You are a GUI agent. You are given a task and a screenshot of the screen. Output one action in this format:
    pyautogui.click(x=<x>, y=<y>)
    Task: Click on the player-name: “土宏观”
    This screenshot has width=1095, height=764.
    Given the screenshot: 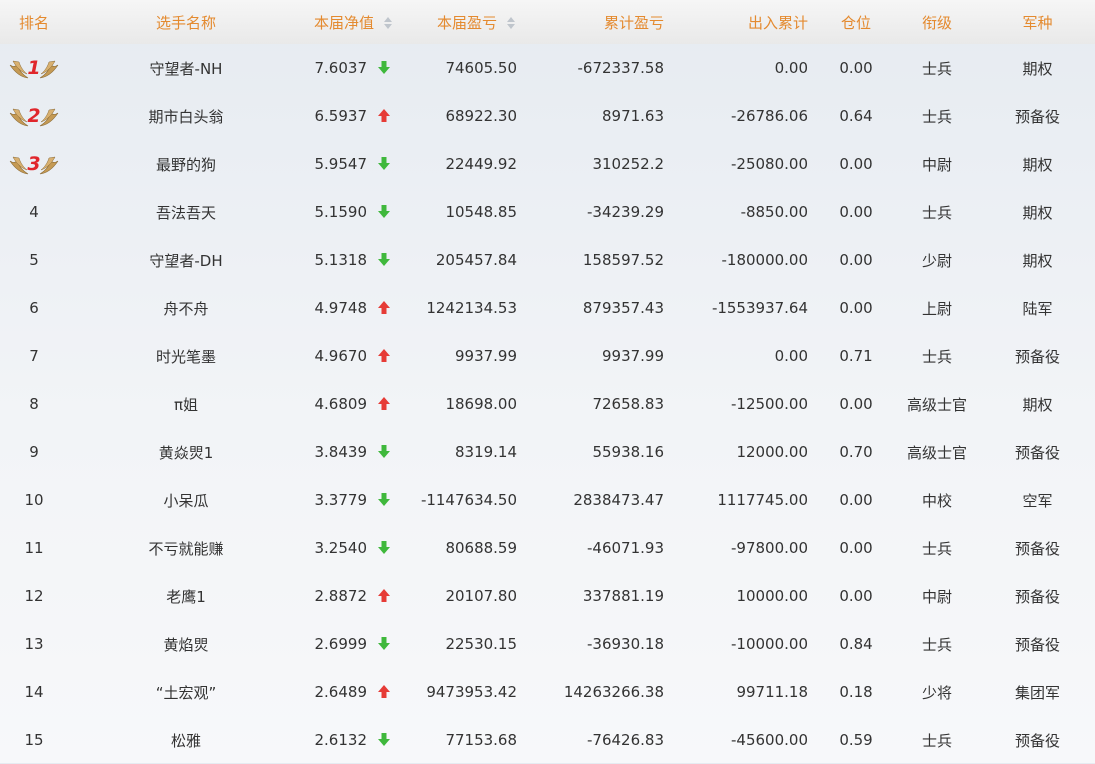 What is the action you would take?
    pyautogui.click(x=186, y=692)
    